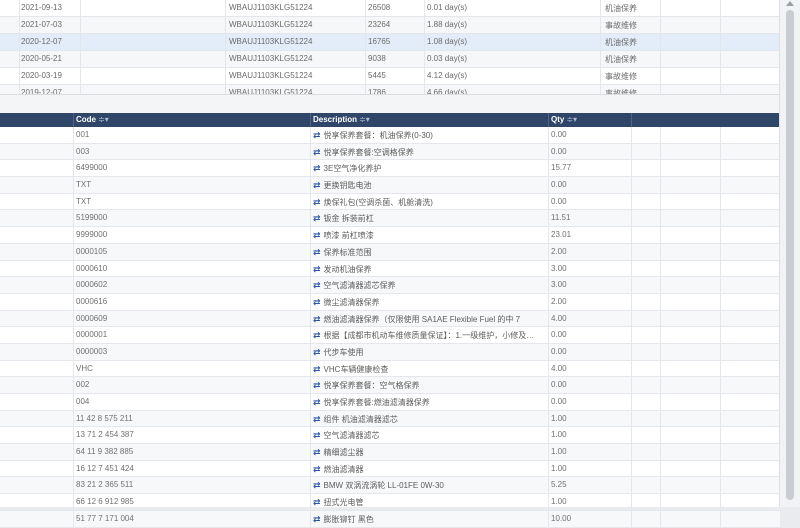 The height and width of the screenshot is (528, 800). Describe the element at coordinates (359, 286) in the screenshot. I see `part-description-text: 空气滤清器滤芯保养` at that location.